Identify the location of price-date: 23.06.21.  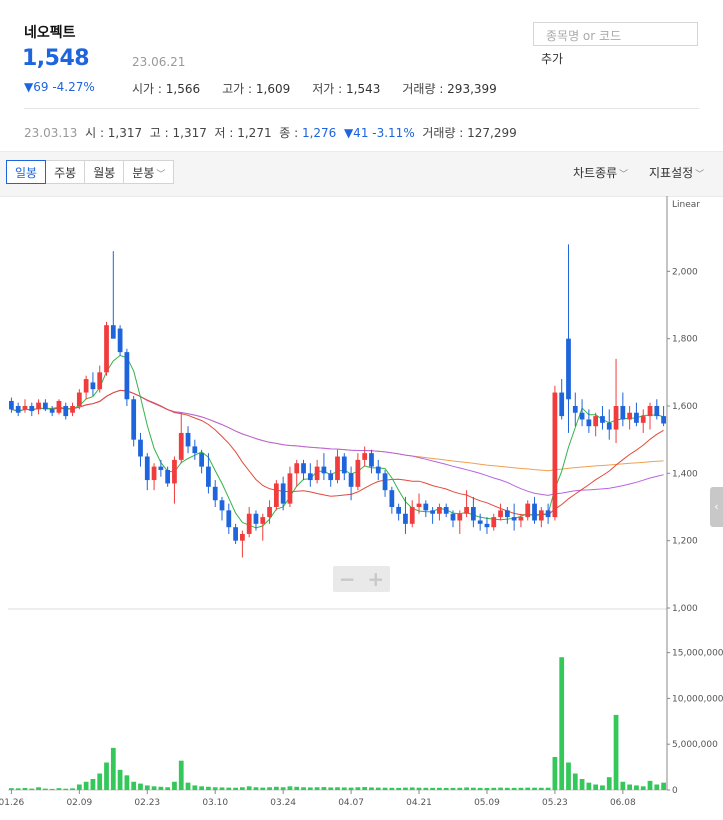
(159, 62).